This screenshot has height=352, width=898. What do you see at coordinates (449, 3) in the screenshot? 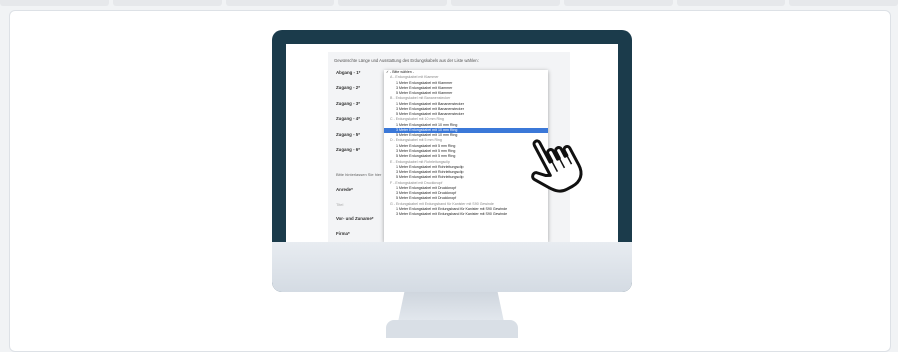
I see `top-tab-strip` at bounding box center [449, 3].